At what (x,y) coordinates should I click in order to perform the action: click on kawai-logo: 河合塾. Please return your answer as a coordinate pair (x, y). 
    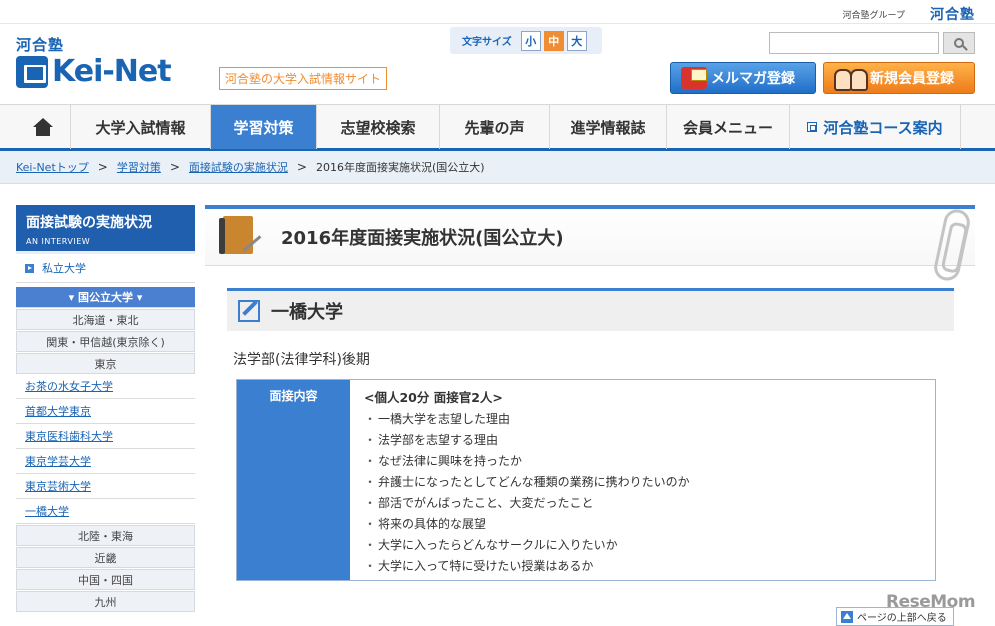
    Looking at the image, I should click on (40, 44).